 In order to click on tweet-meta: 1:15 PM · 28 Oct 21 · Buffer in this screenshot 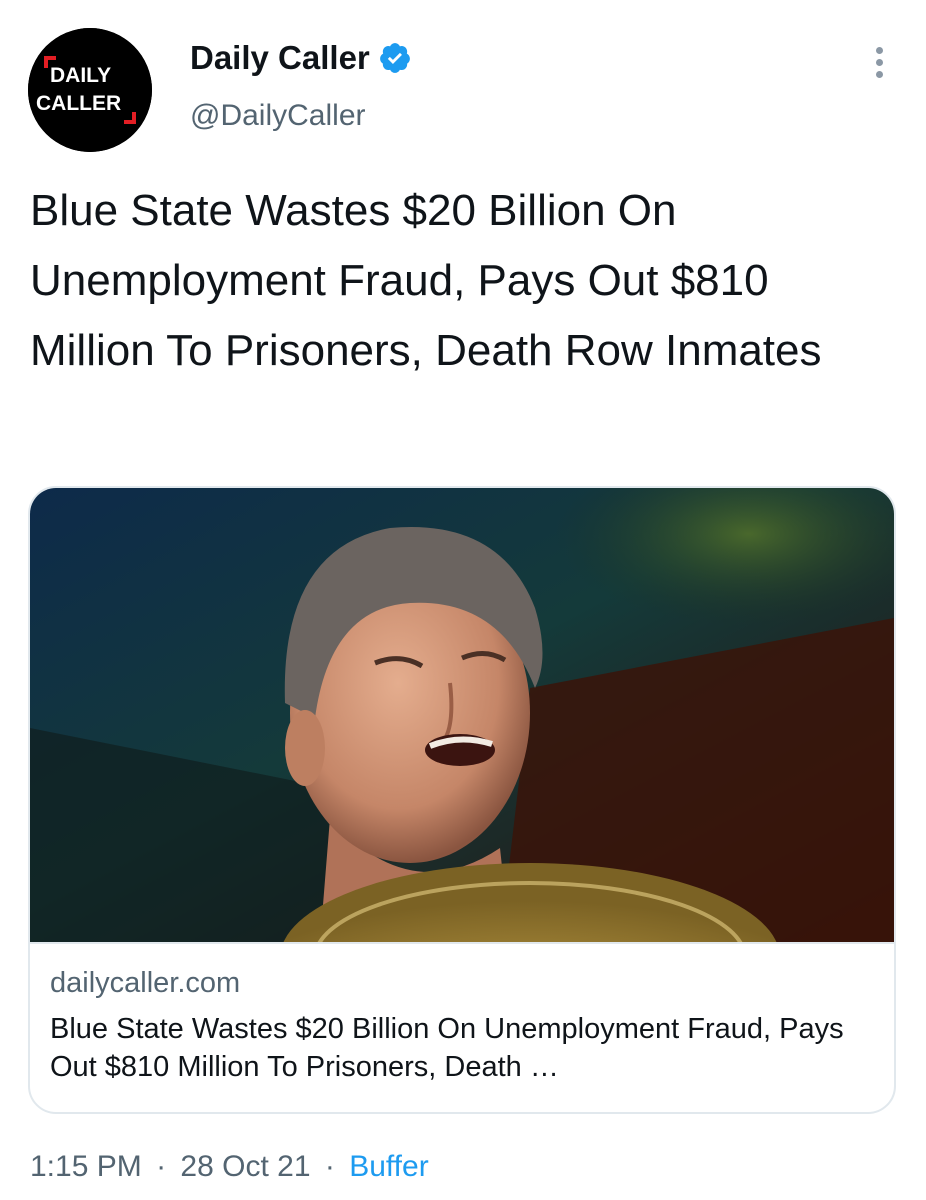, I will do `click(229, 1167)`.